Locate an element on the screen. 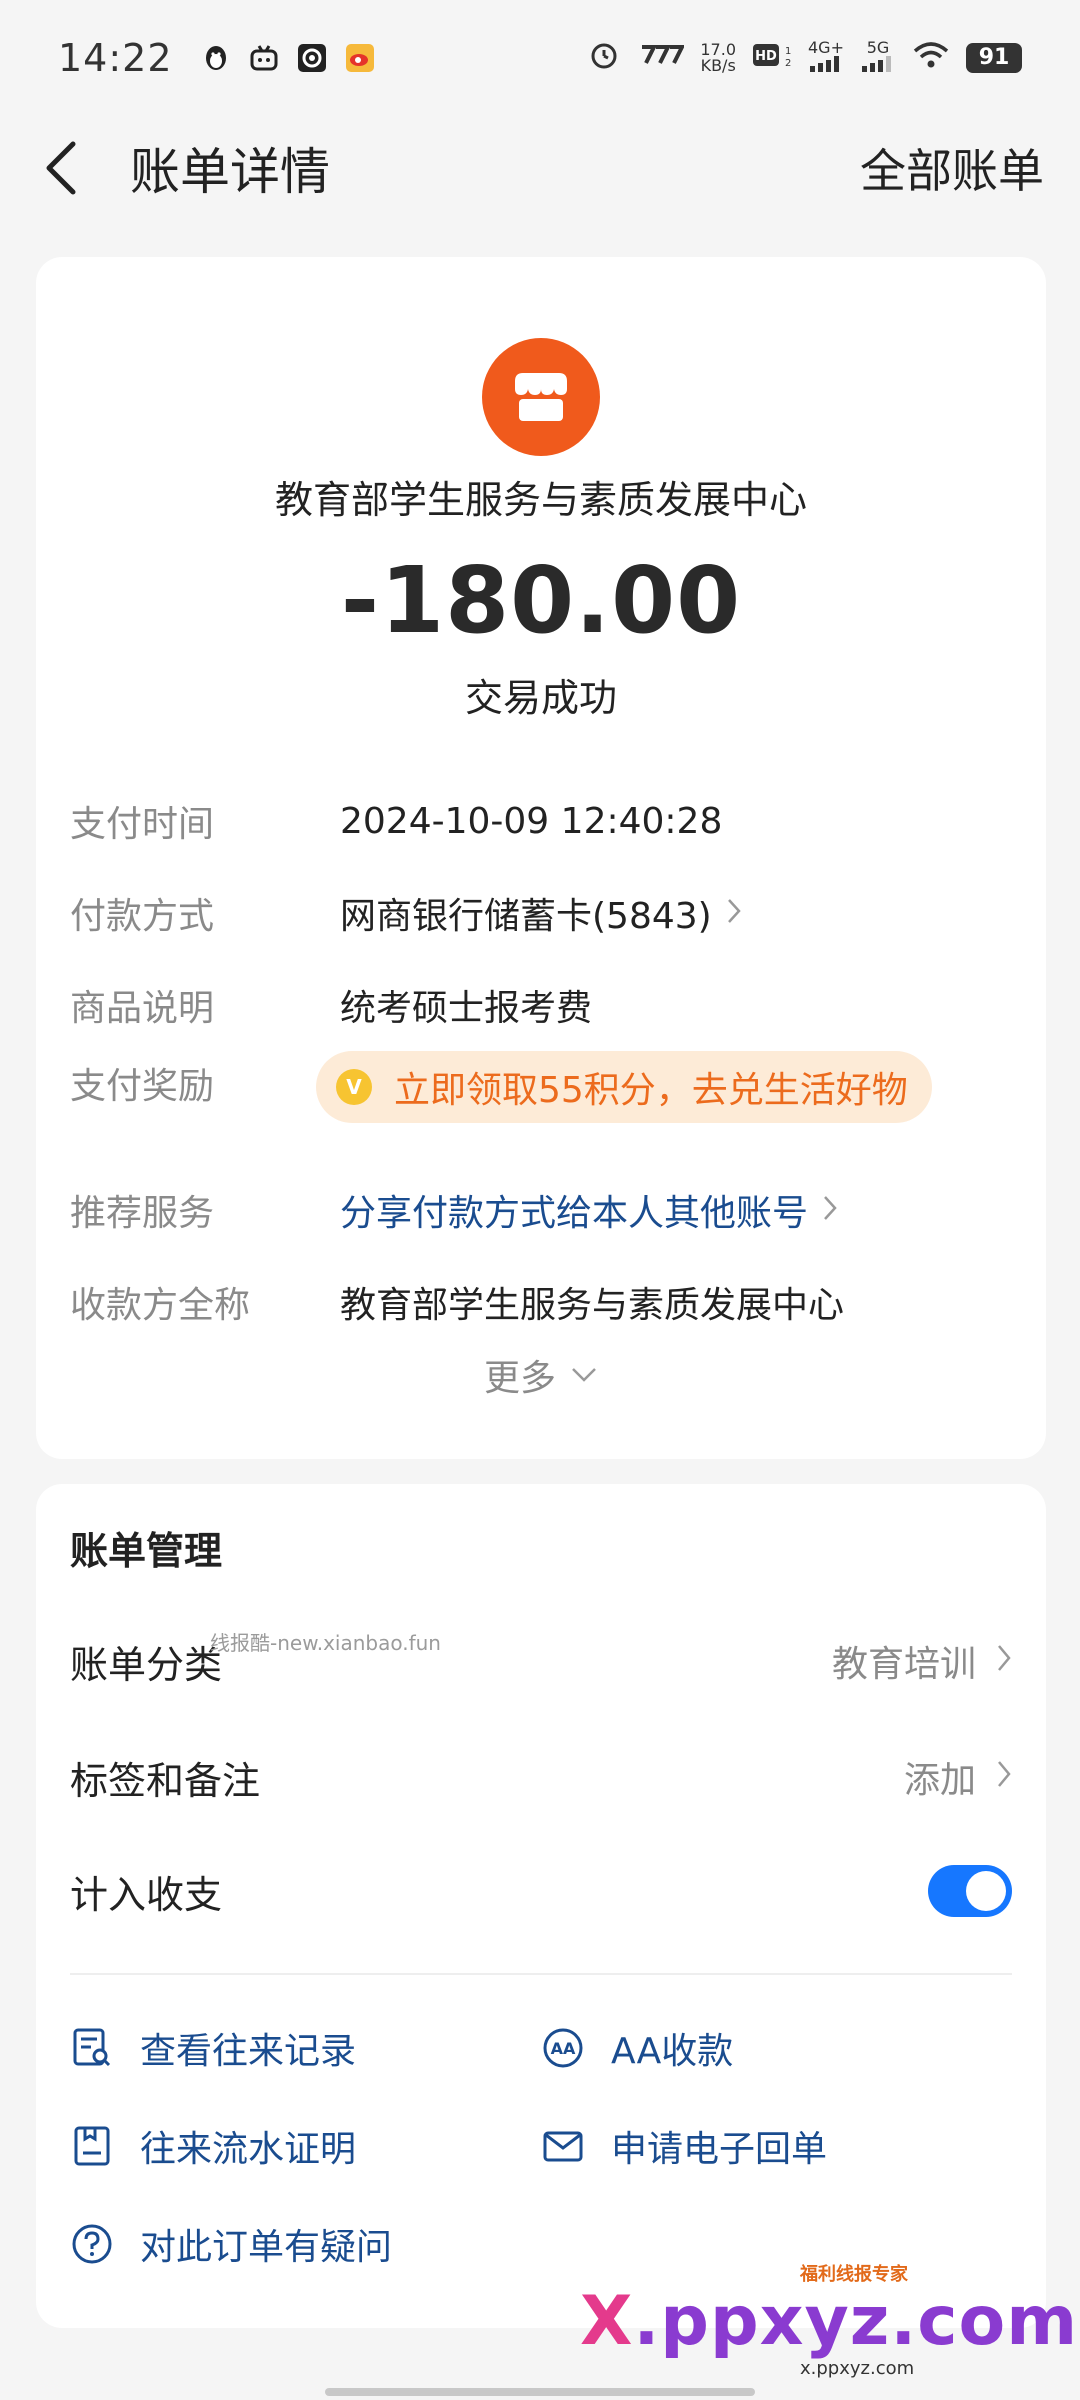  detail-label: 推荐服务 is located at coordinates (142, 1213).